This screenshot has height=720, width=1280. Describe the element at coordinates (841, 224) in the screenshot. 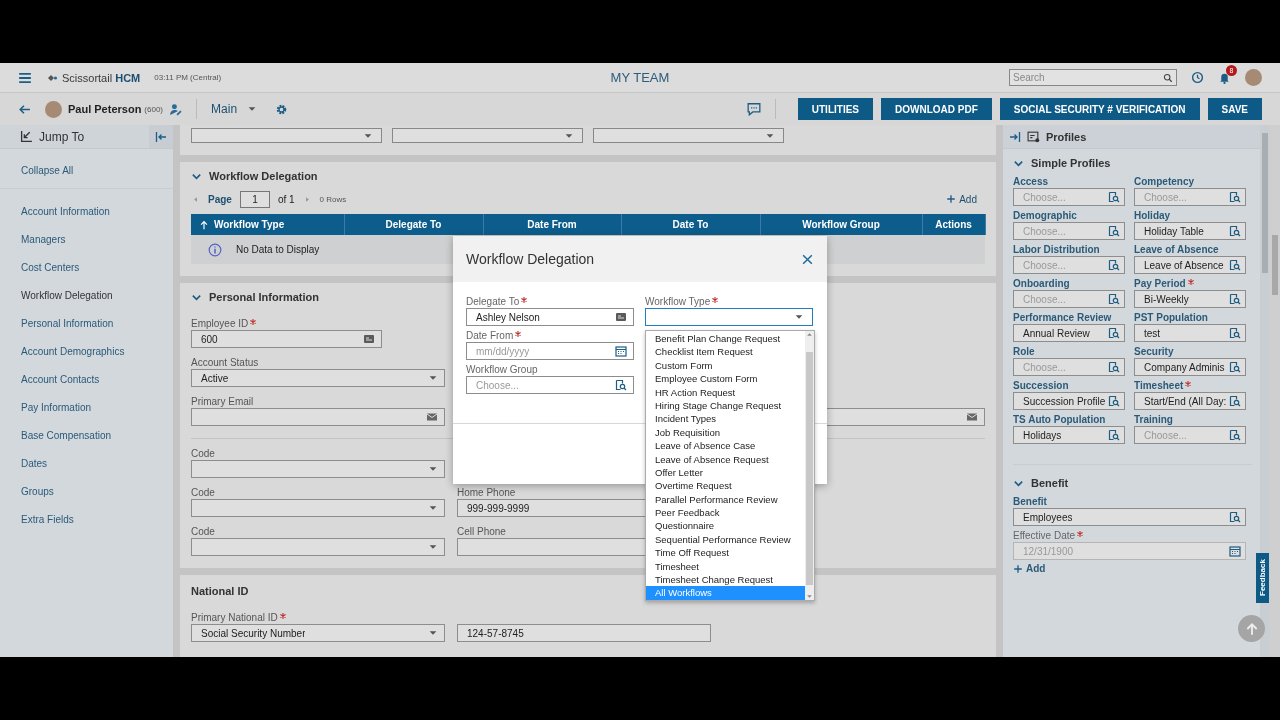

I see `column-header: Workflow Group` at that location.